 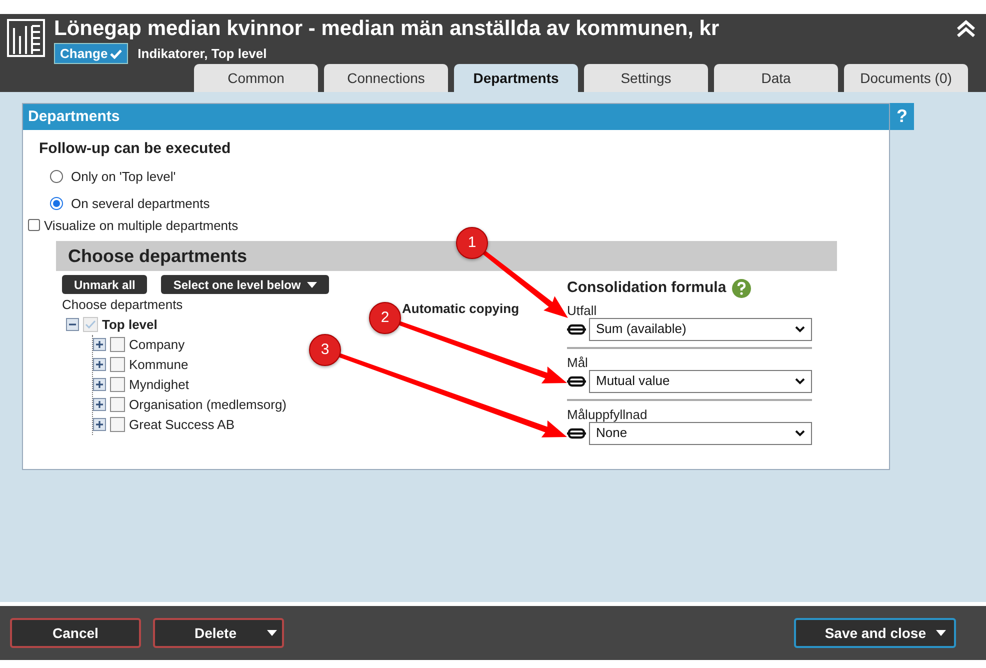 What do you see at coordinates (256, 78) in the screenshot?
I see `tab: Common` at bounding box center [256, 78].